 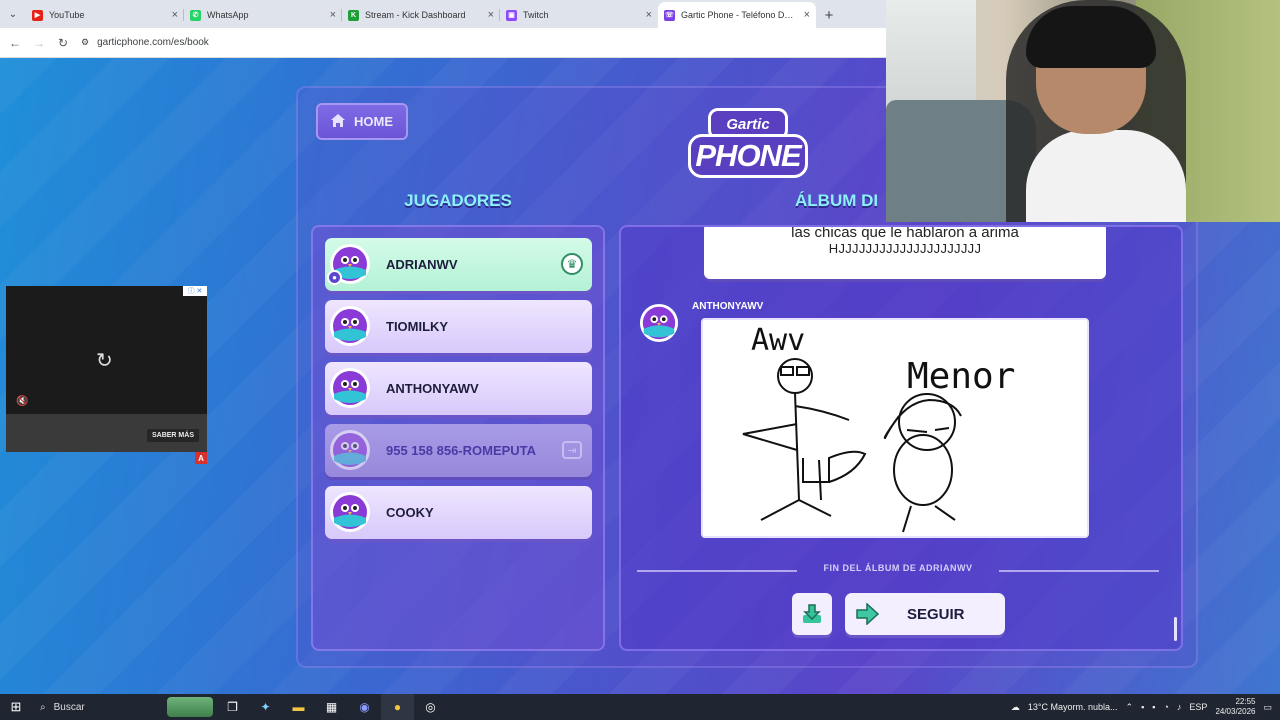 I want to click on home-icon, so click(x=338, y=121).